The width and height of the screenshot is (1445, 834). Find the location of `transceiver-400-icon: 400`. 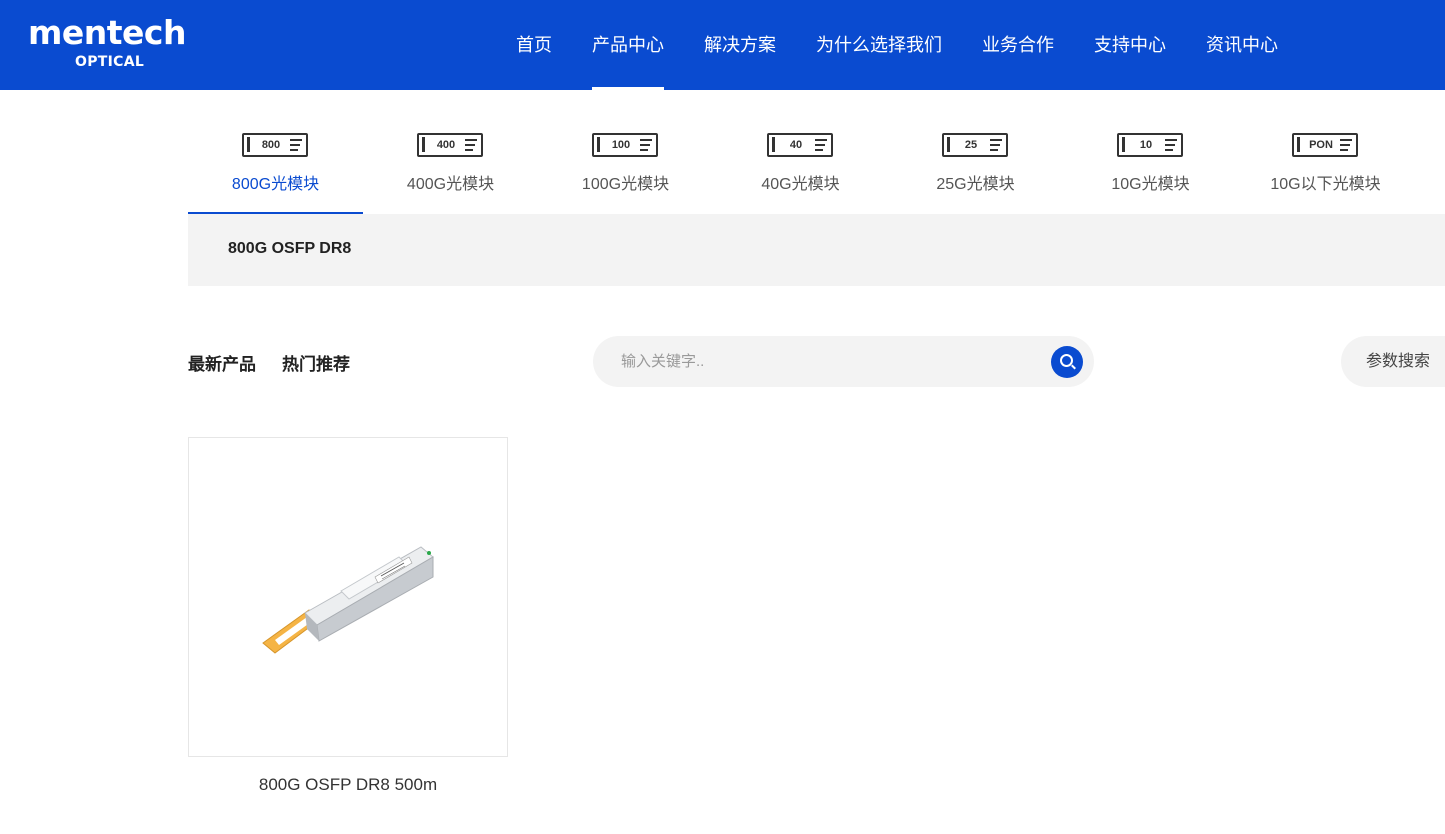

transceiver-400-icon: 400 is located at coordinates (450, 145).